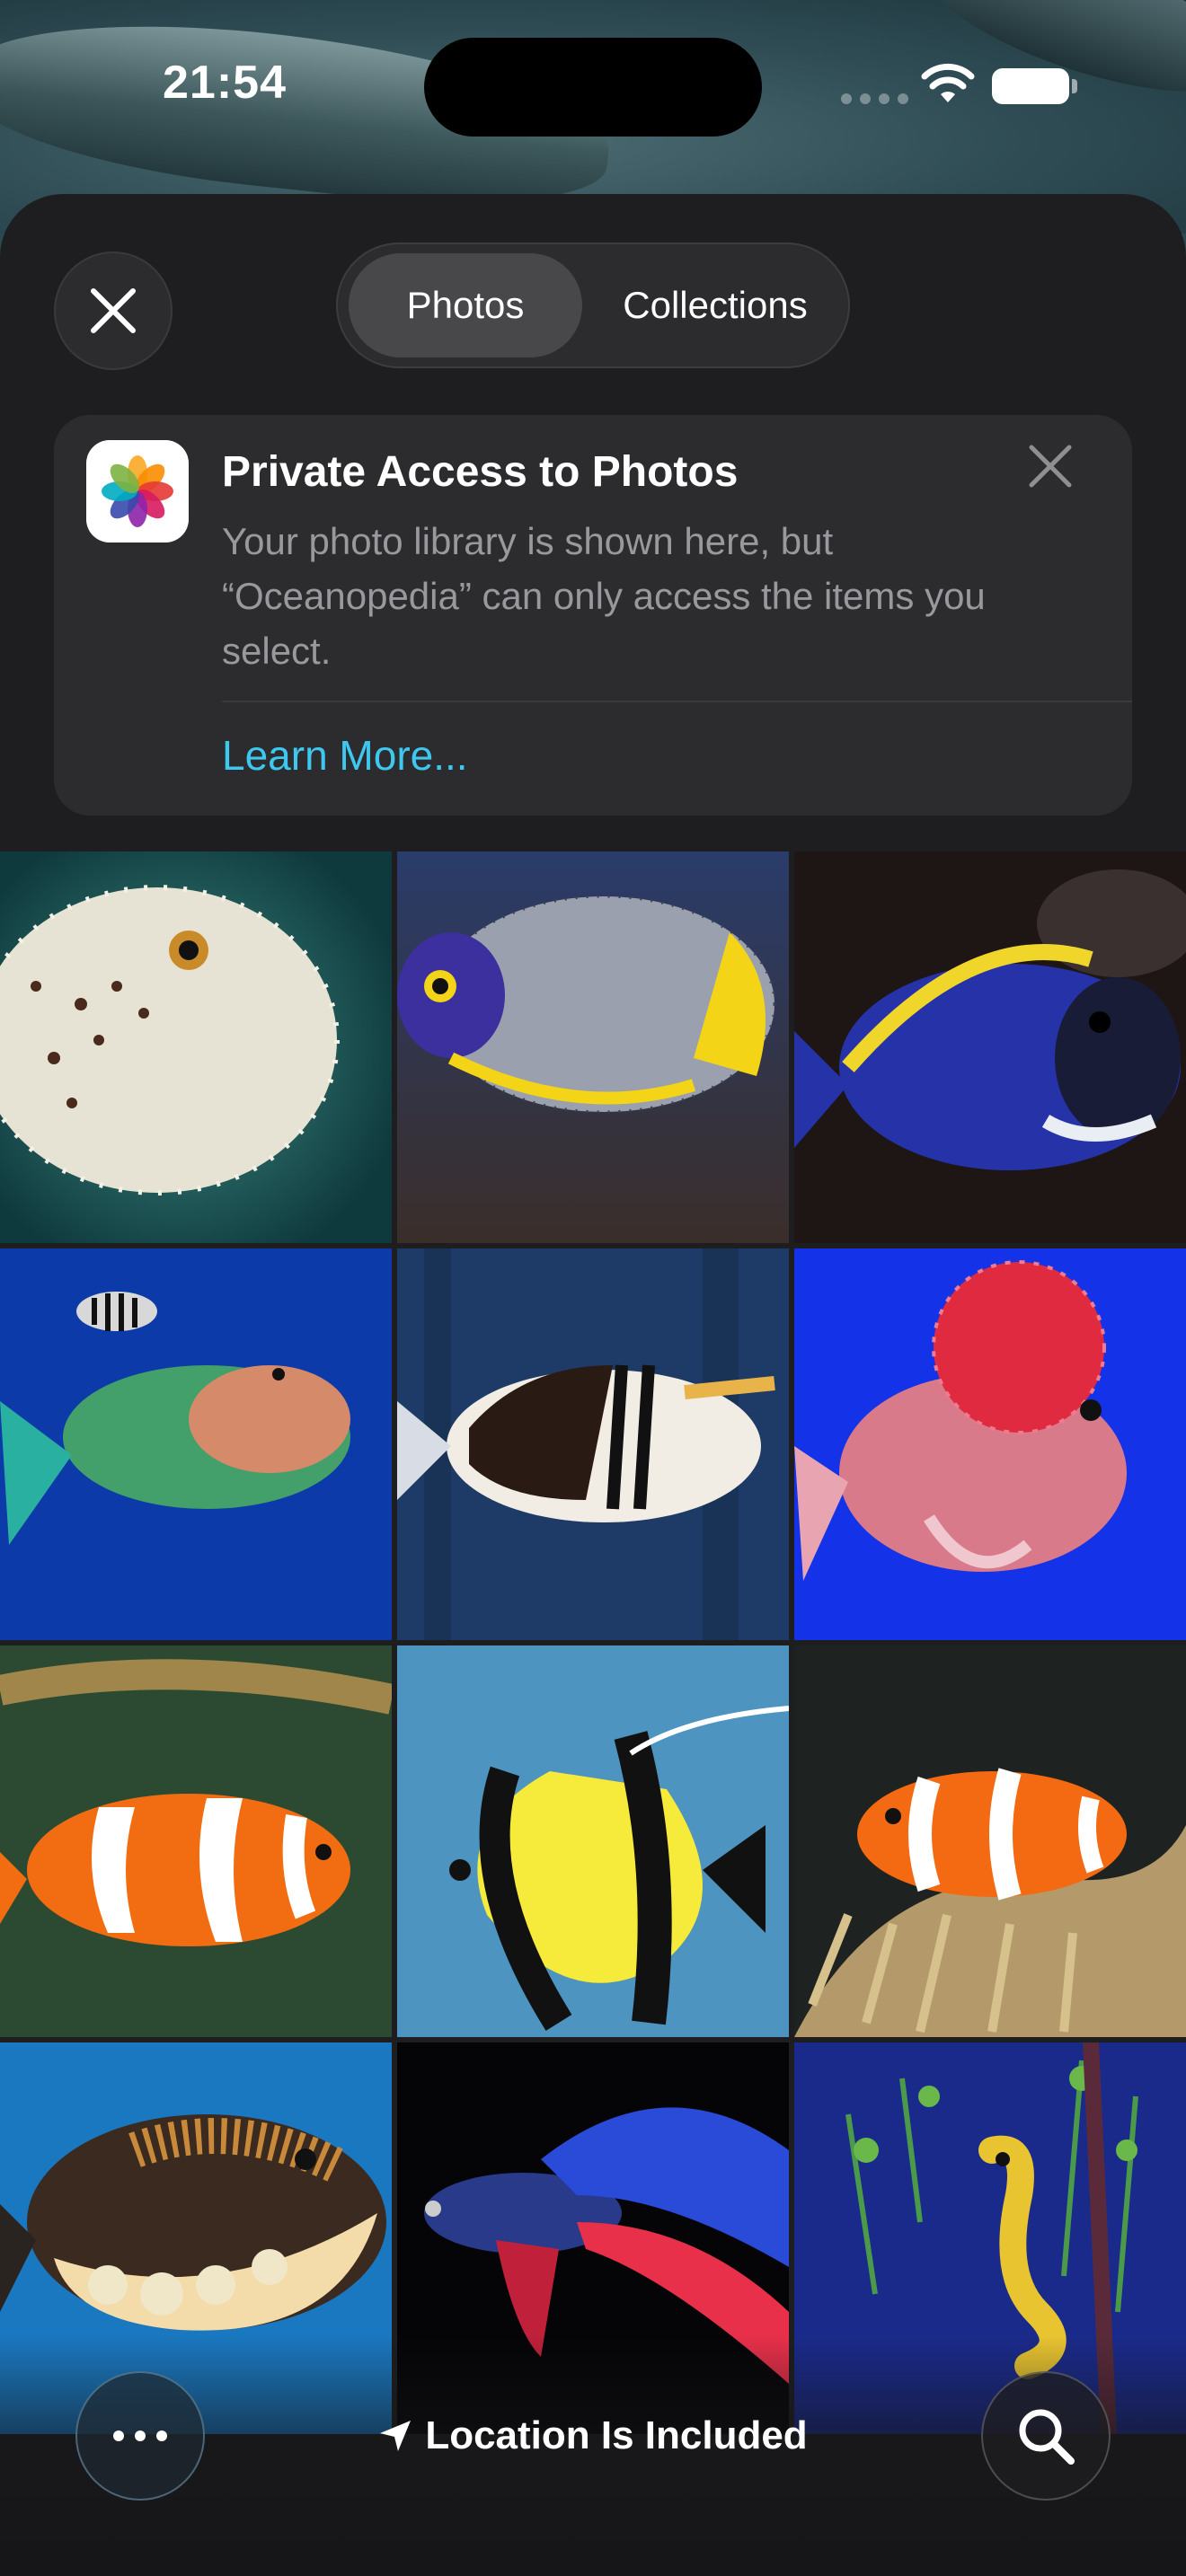 The image size is (1186, 2576). What do you see at coordinates (1030, 86) in the screenshot?
I see `battery-icon` at bounding box center [1030, 86].